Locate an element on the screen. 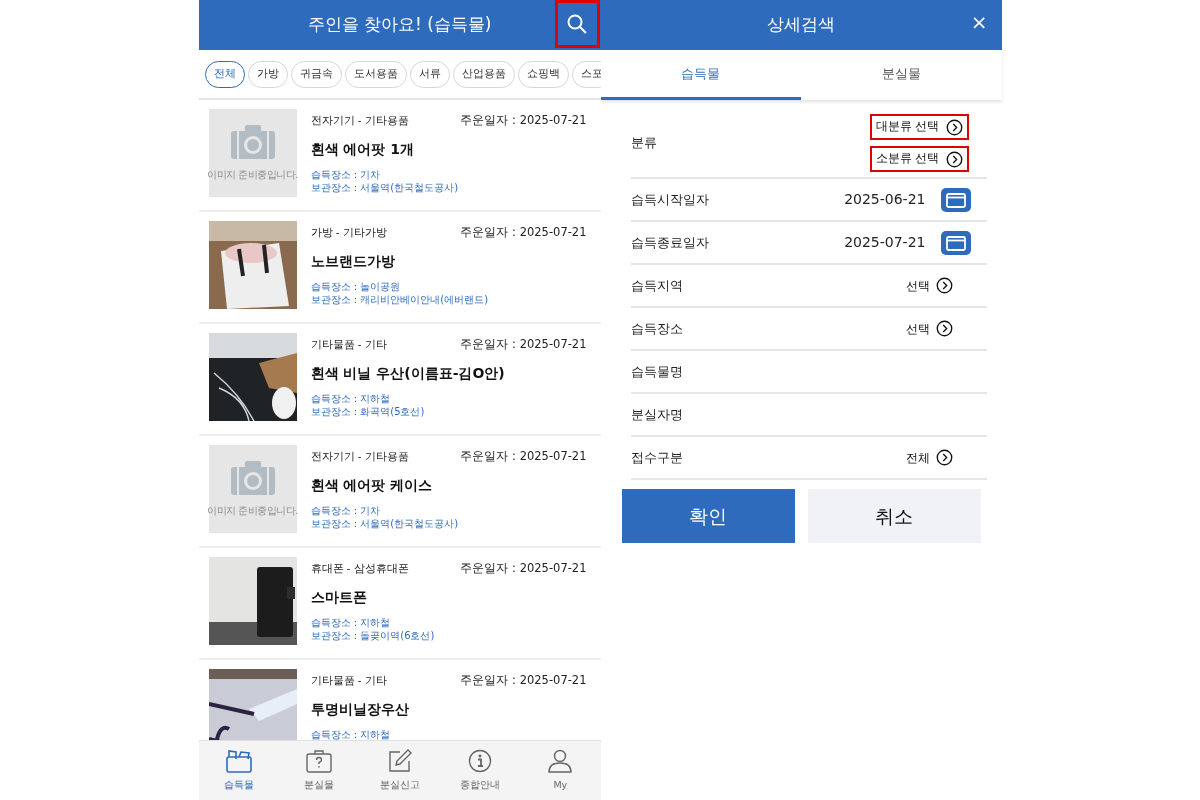  close-button: × is located at coordinates (979, 22).